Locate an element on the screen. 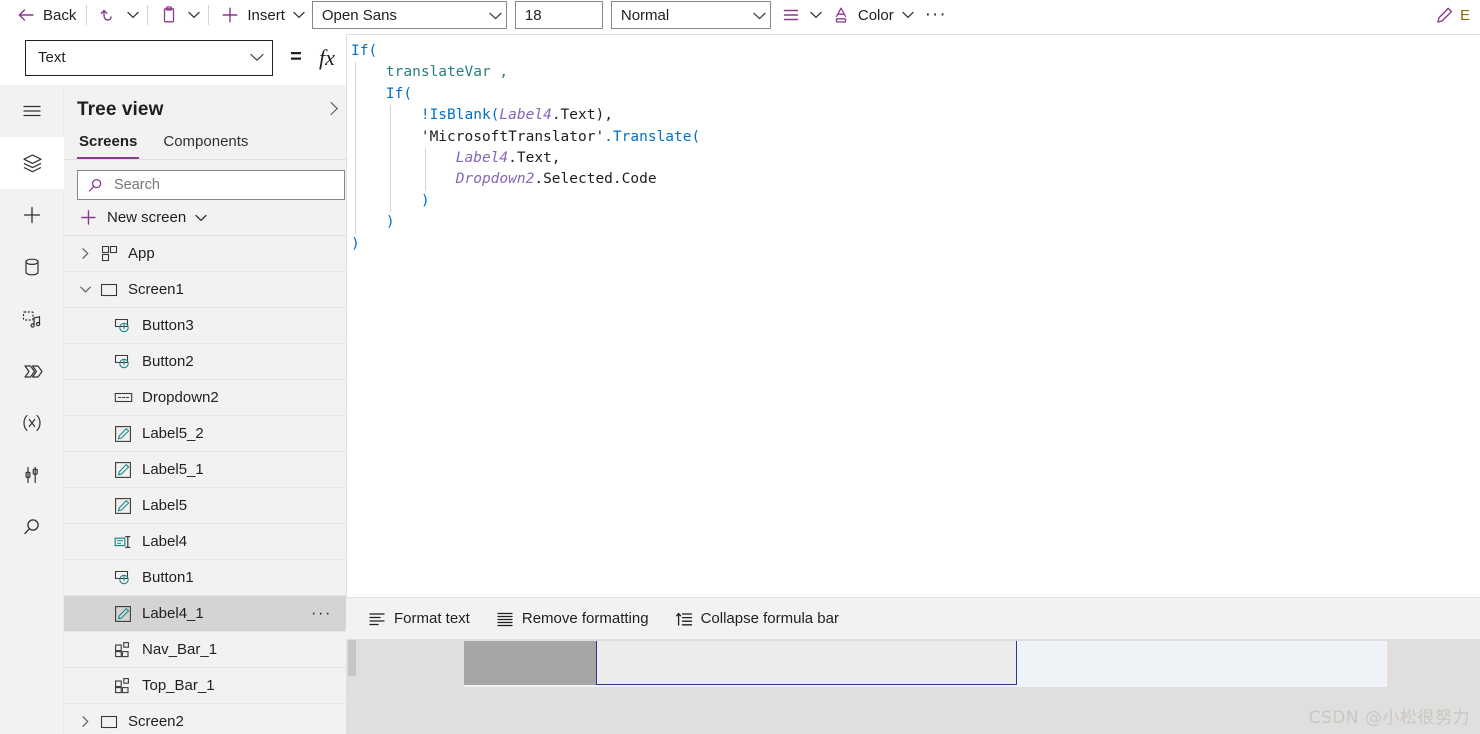 This screenshot has width=1480, height=734. undo-button is located at coordinates (108, 15).